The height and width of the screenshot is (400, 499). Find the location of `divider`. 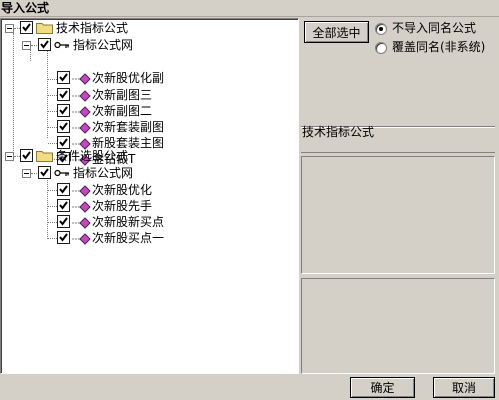

divider is located at coordinates (398, 152).